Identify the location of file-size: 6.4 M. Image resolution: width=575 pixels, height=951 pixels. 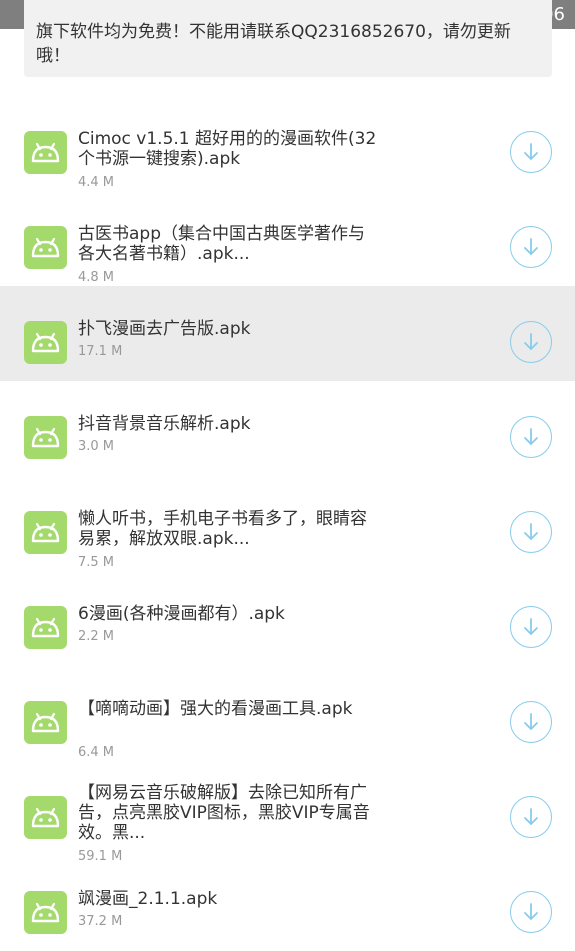
(96, 752).